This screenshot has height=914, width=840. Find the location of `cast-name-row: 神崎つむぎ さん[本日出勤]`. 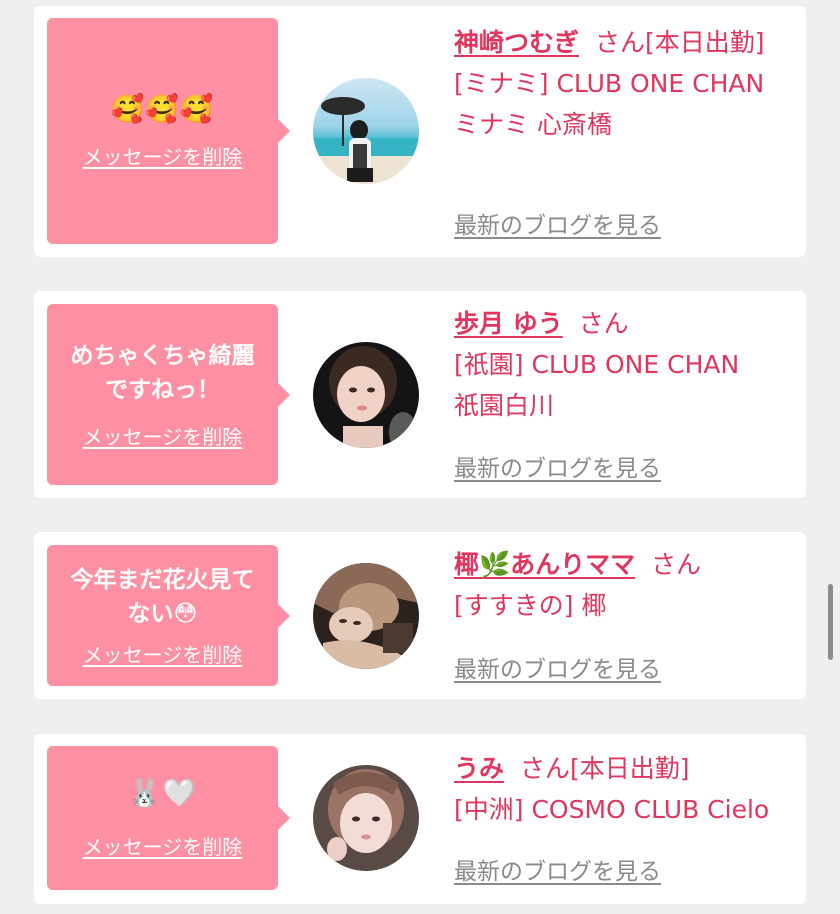

cast-name-row: 神崎つむぎ さん[本日出勤] is located at coordinates (626, 42).